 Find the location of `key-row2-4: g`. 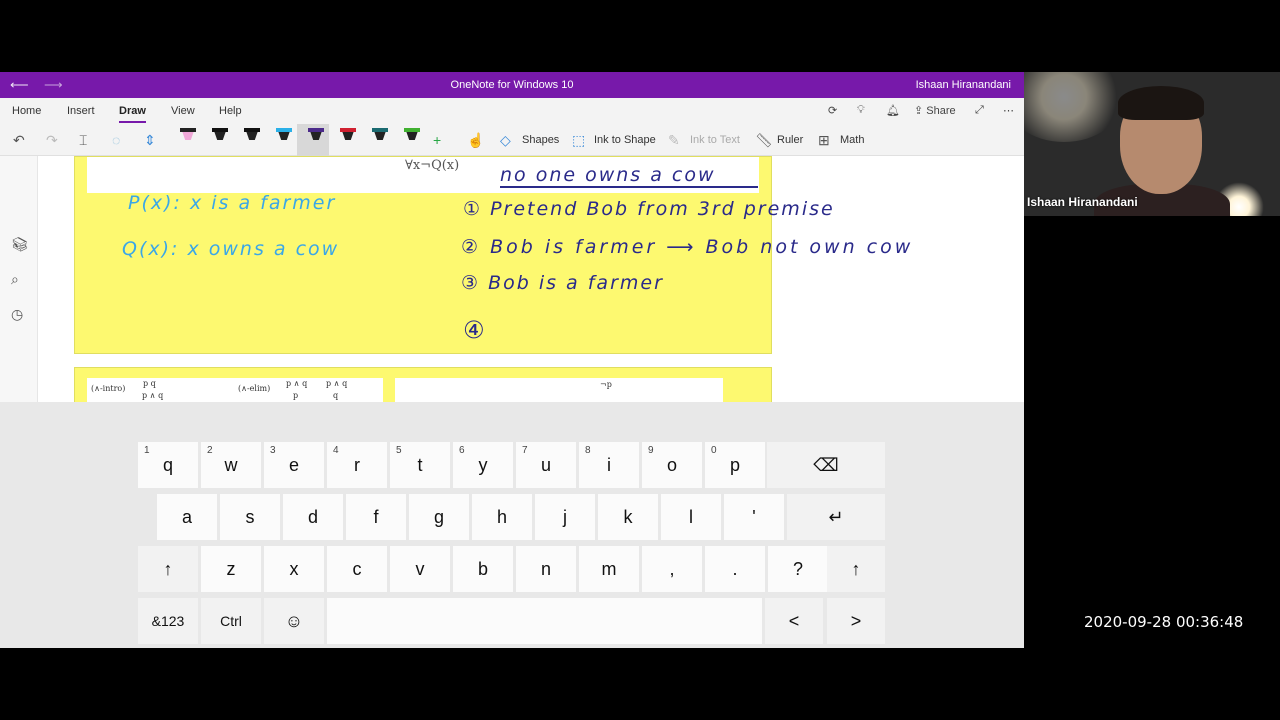

key-row2-4: g is located at coordinates (439, 517).